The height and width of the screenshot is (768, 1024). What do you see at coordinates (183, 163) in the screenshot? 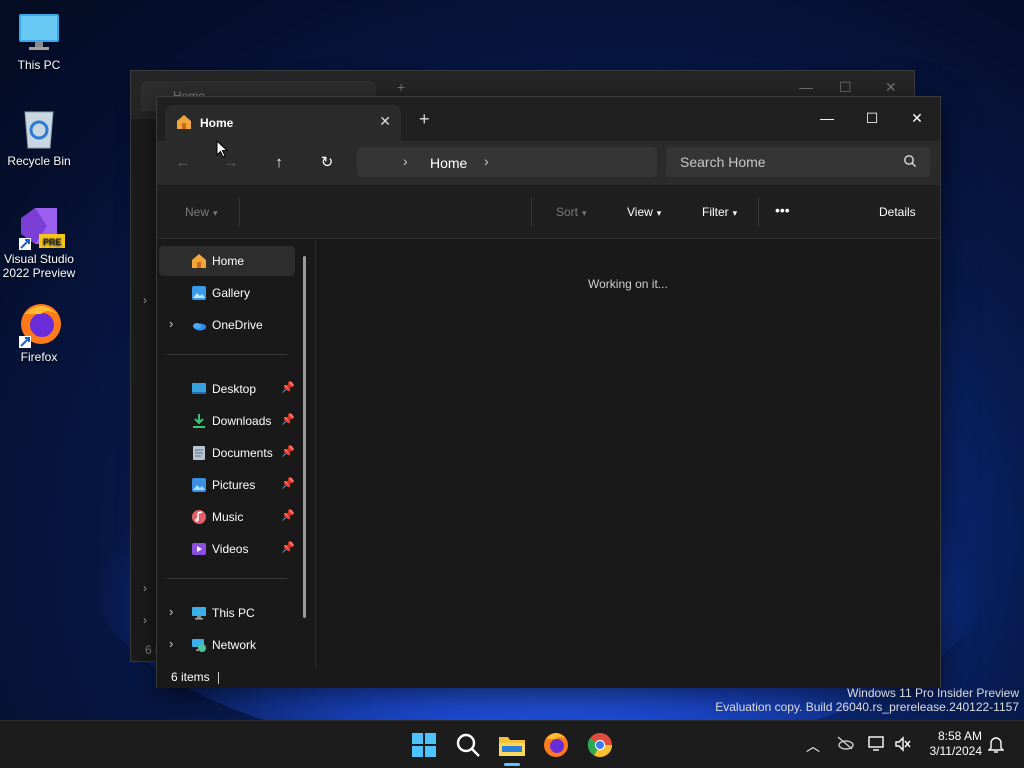
I see `back-arrow-icon: ←` at bounding box center [183, 163].